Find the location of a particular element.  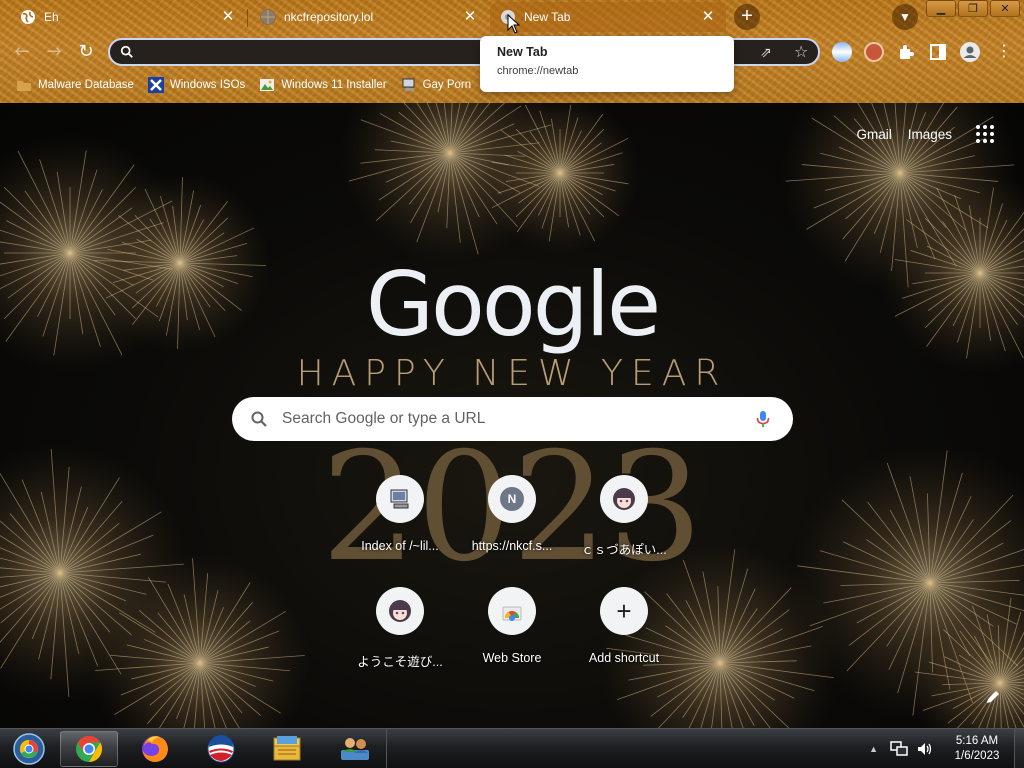

firefox-icon is located at coordinates (155, 749).